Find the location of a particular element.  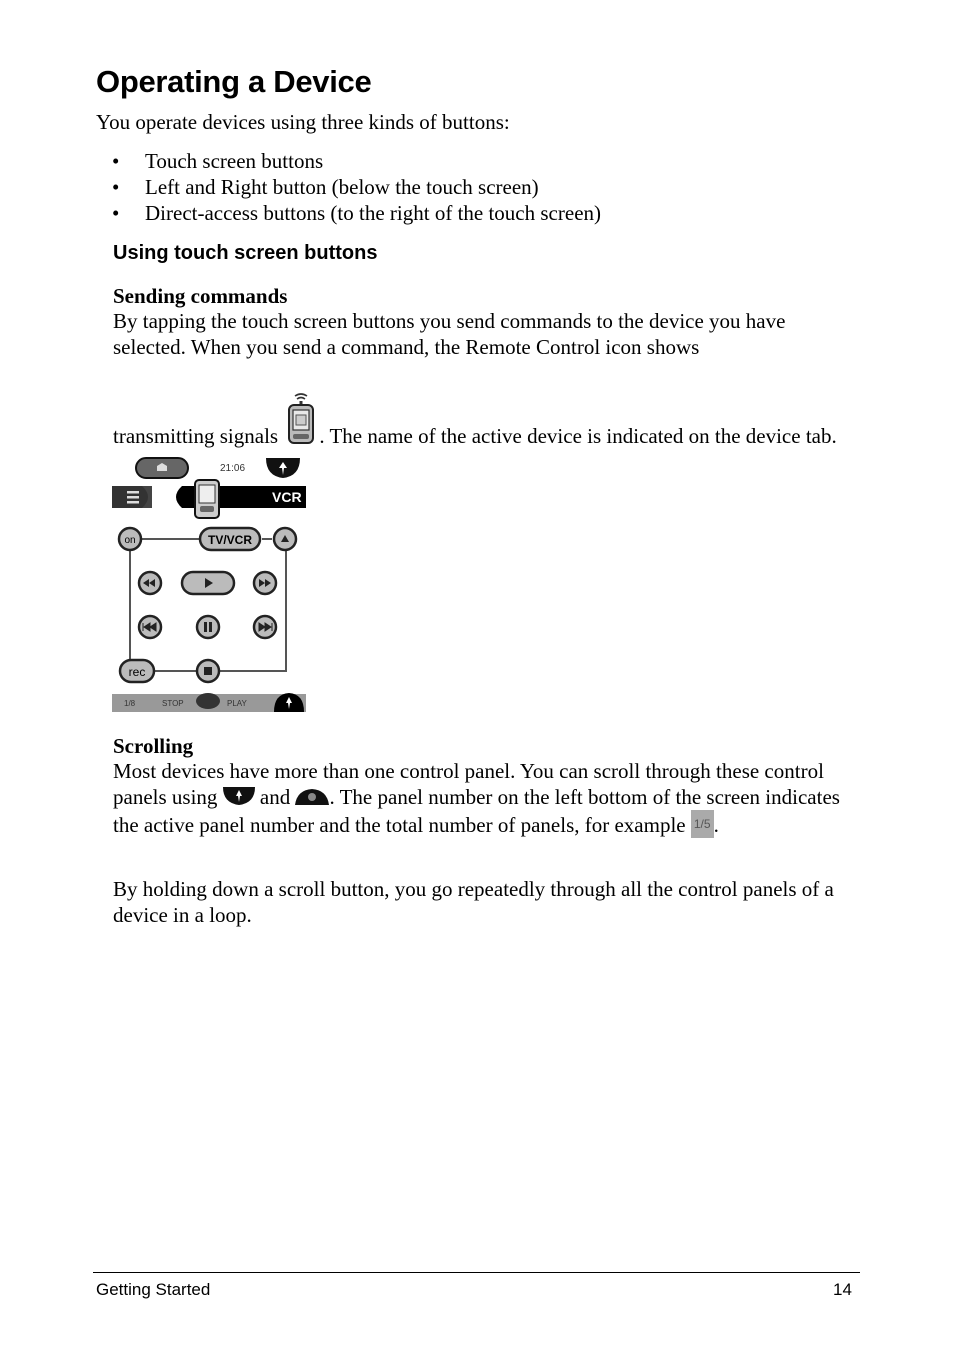

remote-touch-screen: 21:06 VCR on TV/VCR rec 1/8 STOP PLAY is located at coordinates (209, 584).